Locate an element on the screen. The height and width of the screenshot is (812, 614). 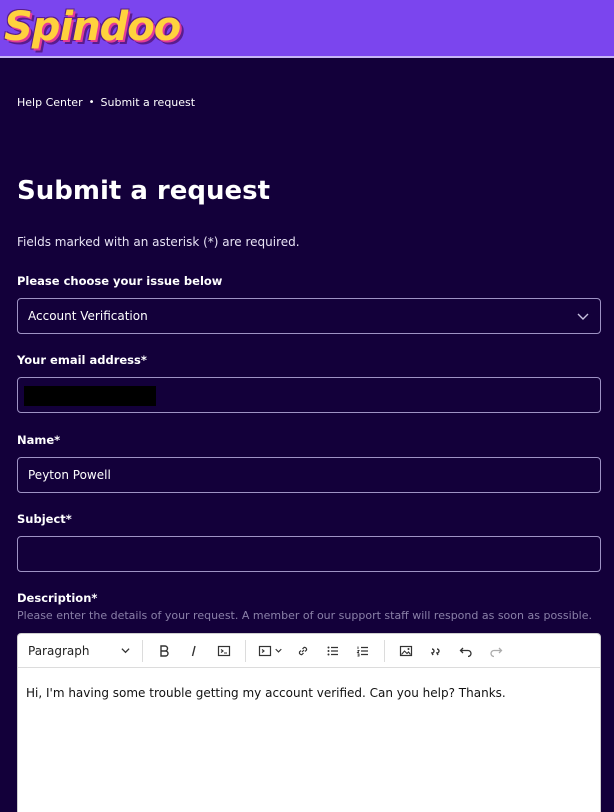
redo-button is located at coordinates (496, 651).